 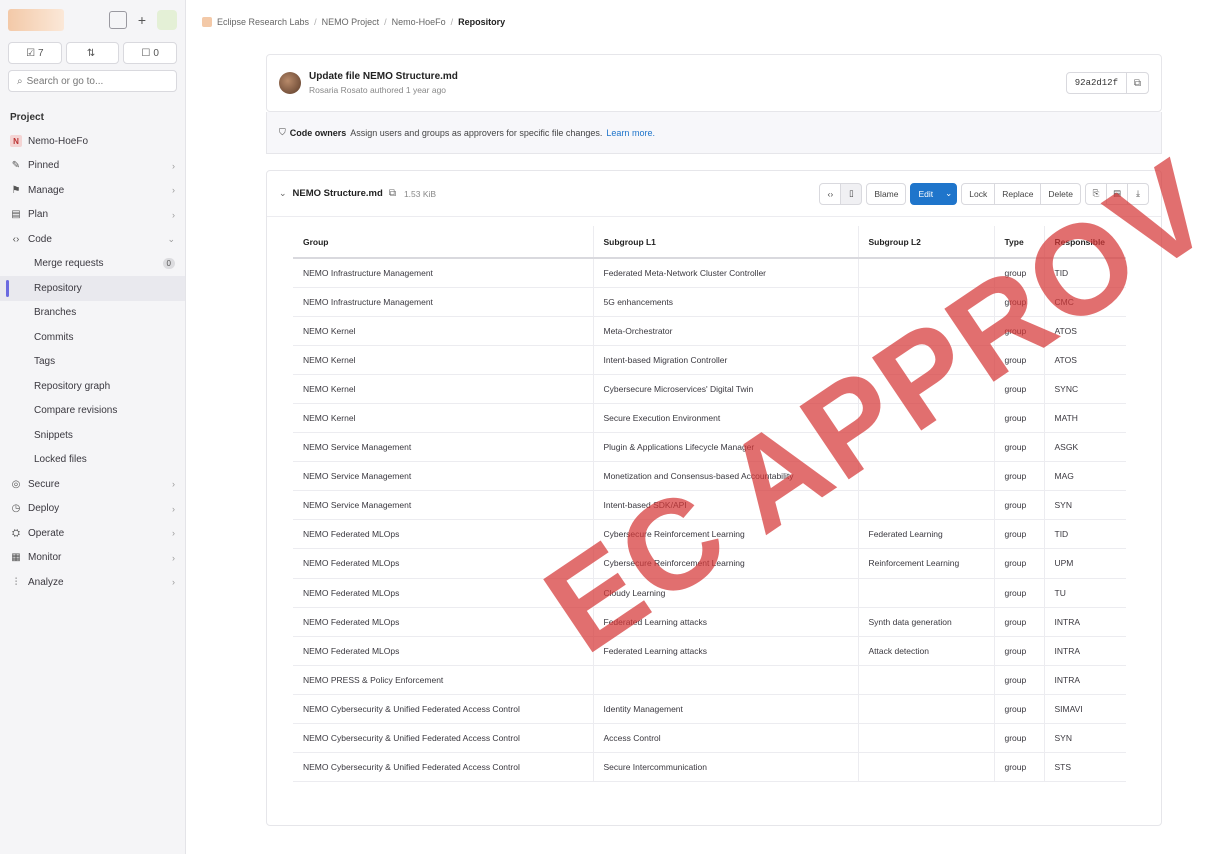 I want to click on column-header: Subgroup L2, so click(x=925, y=242).